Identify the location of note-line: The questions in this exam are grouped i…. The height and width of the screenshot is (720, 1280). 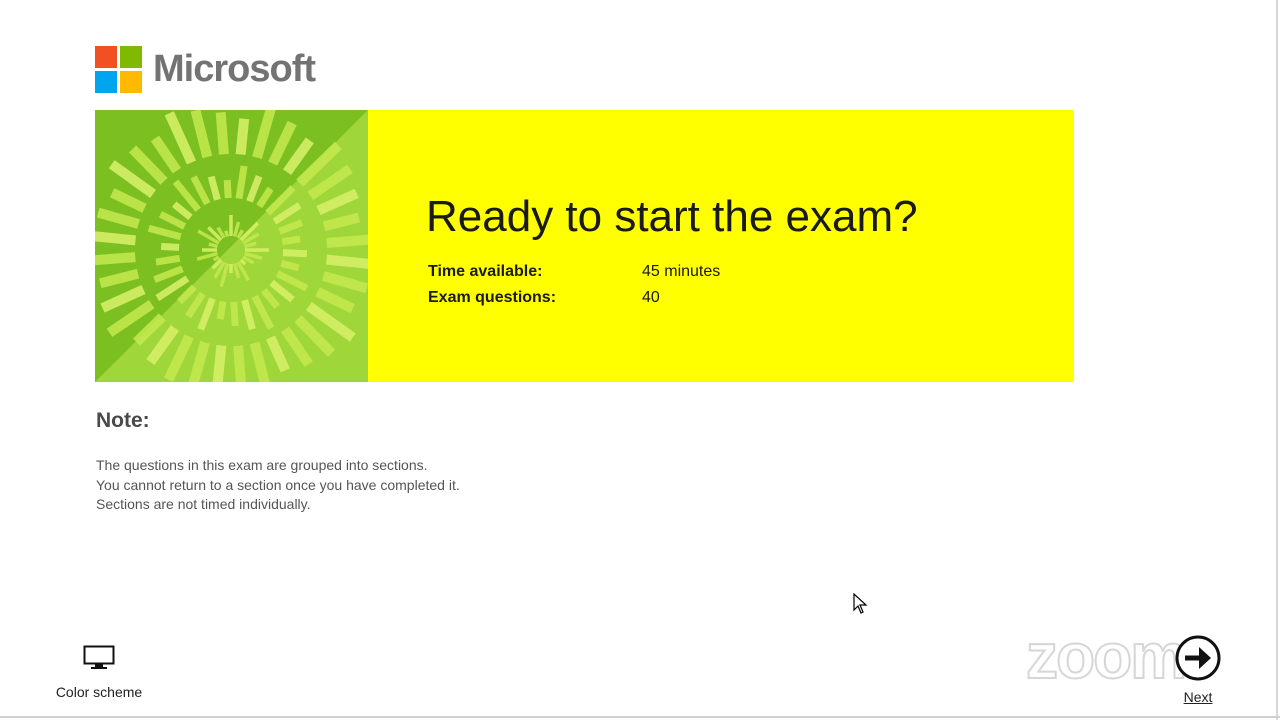
(262, 465).